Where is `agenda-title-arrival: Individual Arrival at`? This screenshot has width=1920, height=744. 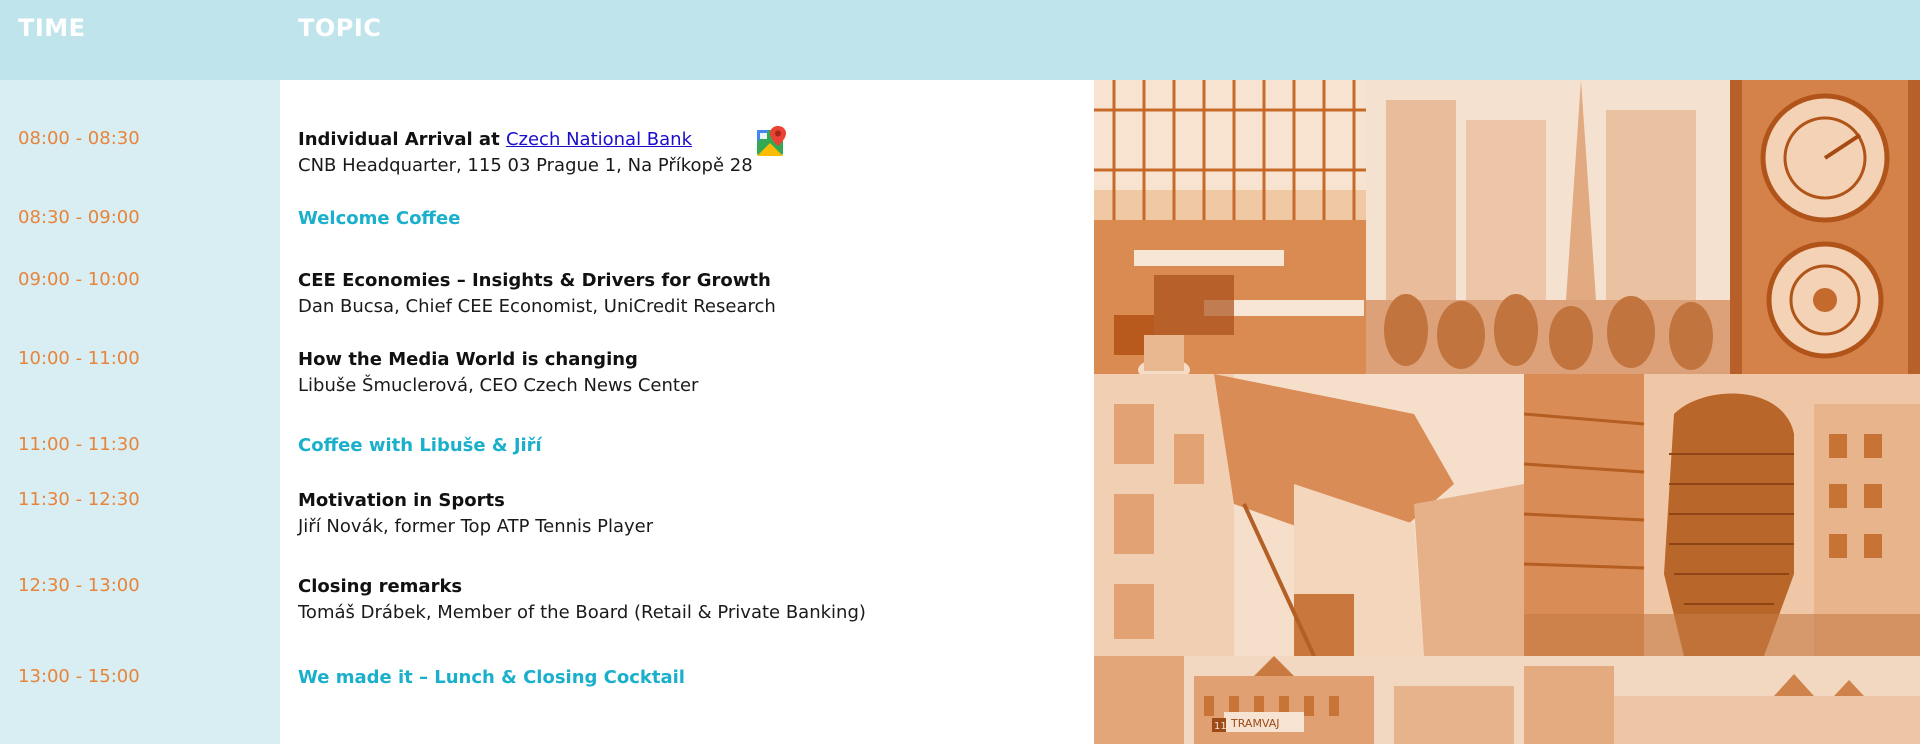
agenda-title-arrival: Individual Arrival at is located at coordinates (402, 139).